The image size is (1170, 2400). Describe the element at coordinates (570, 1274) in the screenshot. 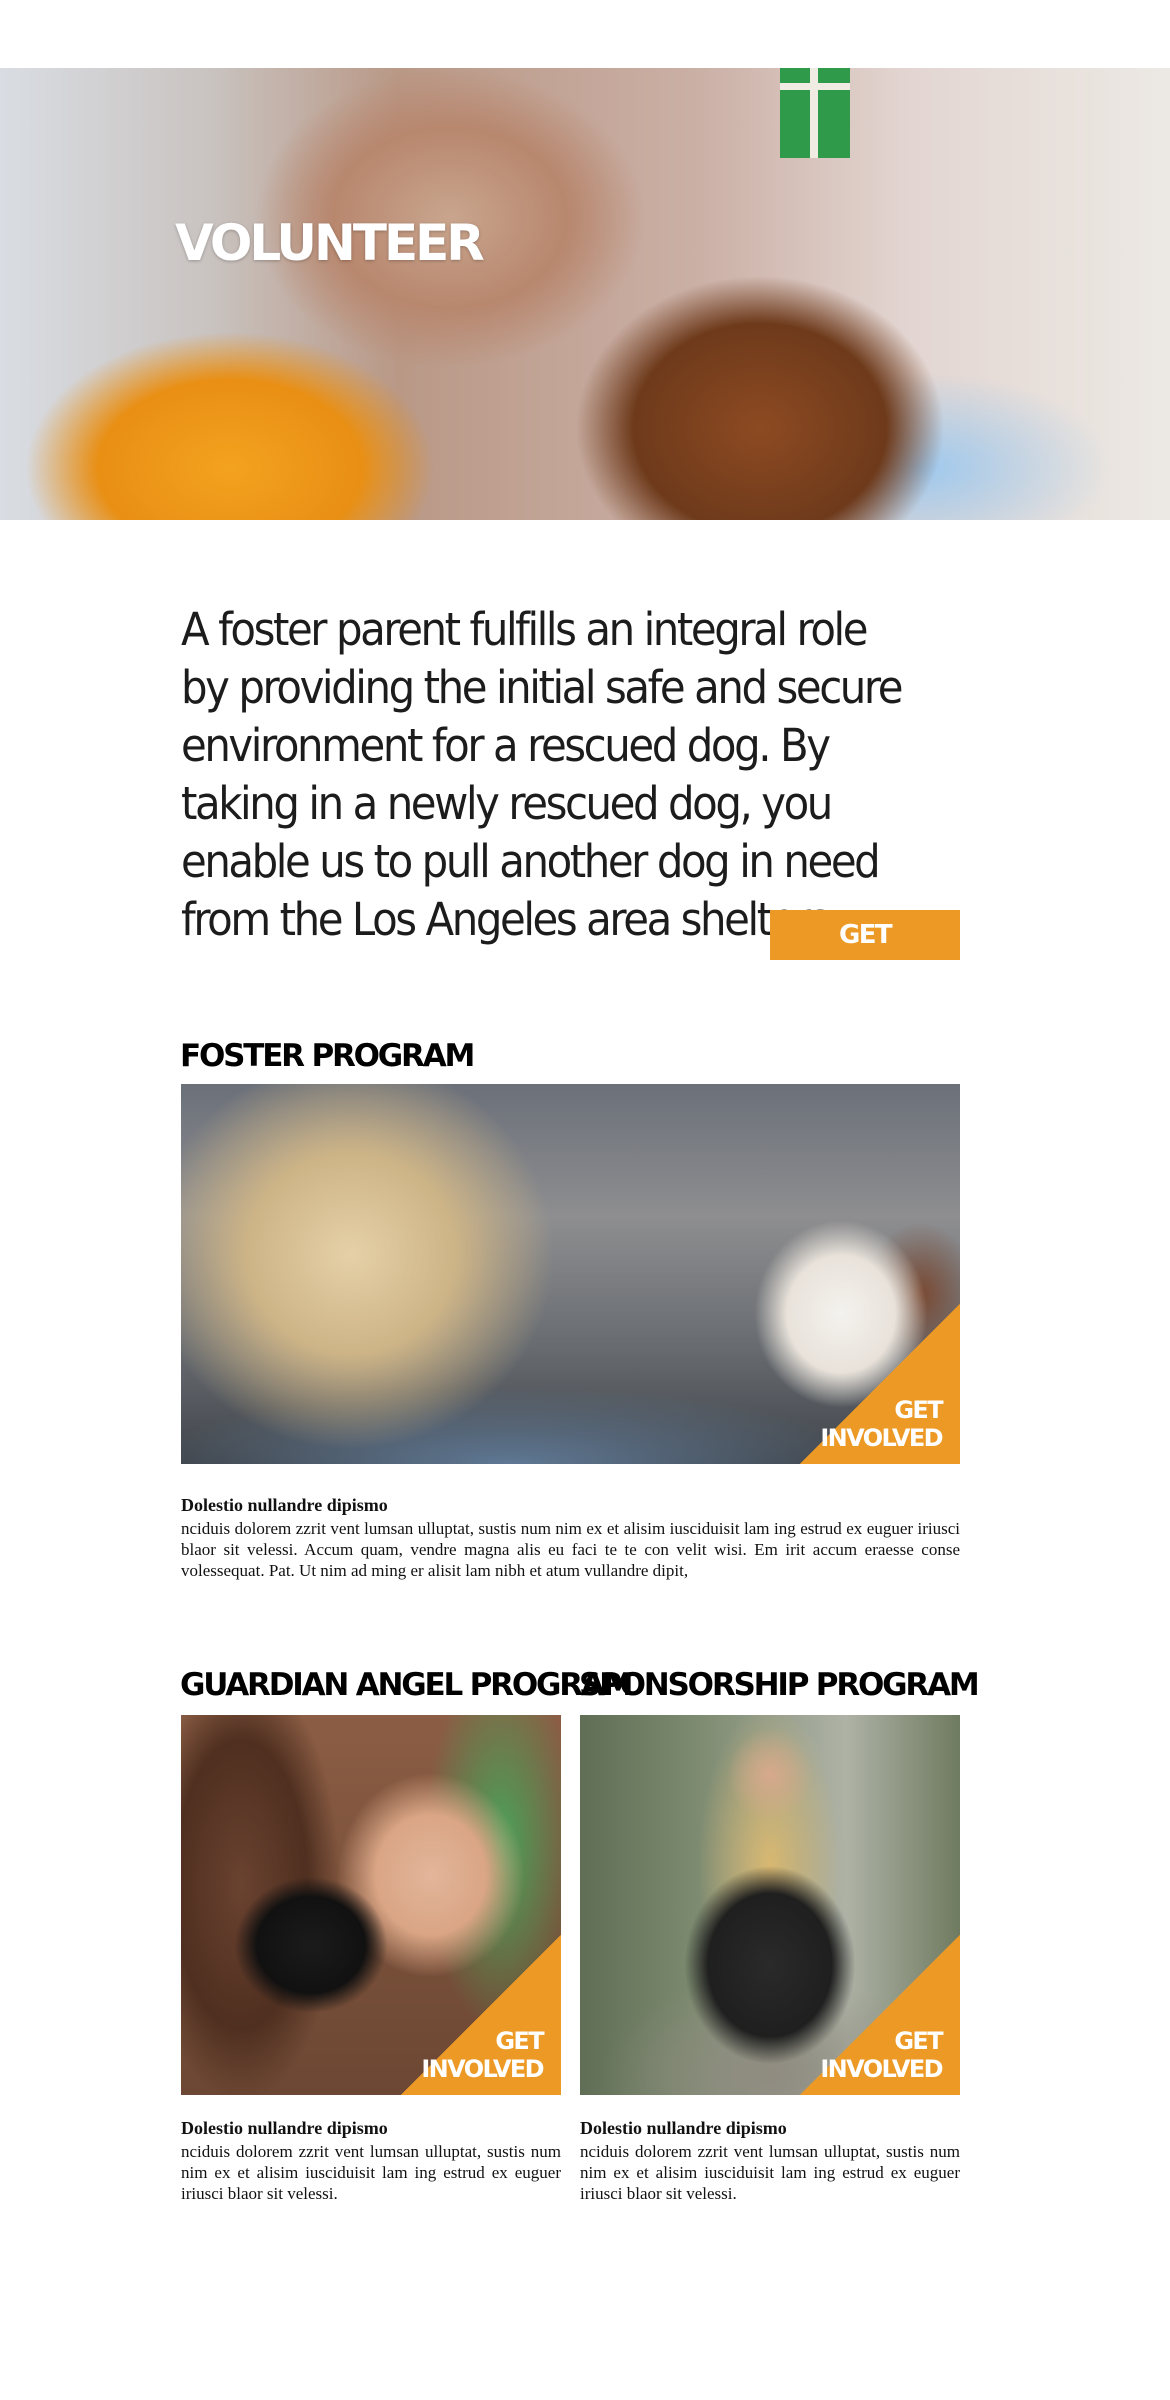

I see `foster-program-photo: GET INVOLVED` at that location.